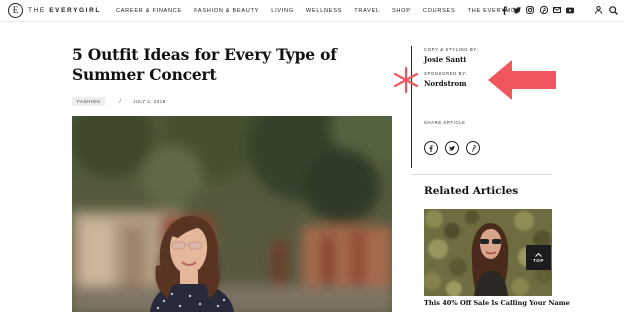 The image size is (624, 312). I want to click on youtube-icon, so click(569, 10).